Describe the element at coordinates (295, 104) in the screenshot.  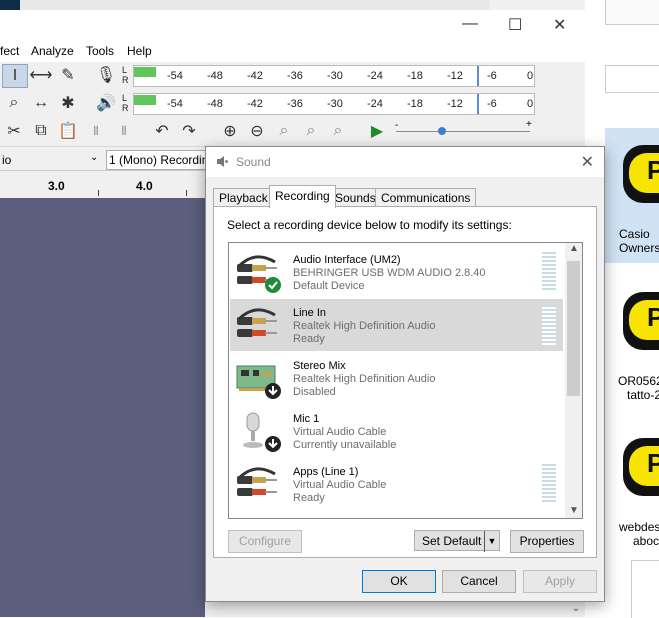
I see `meter-tick: -36` at that location.